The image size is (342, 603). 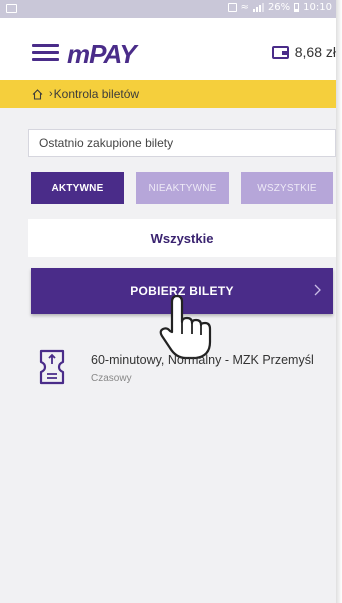 What do you see at coordinates (111, 378) in the screenshot?
I see `ticket-type: Czasowy` at bounding box center [111, 378].